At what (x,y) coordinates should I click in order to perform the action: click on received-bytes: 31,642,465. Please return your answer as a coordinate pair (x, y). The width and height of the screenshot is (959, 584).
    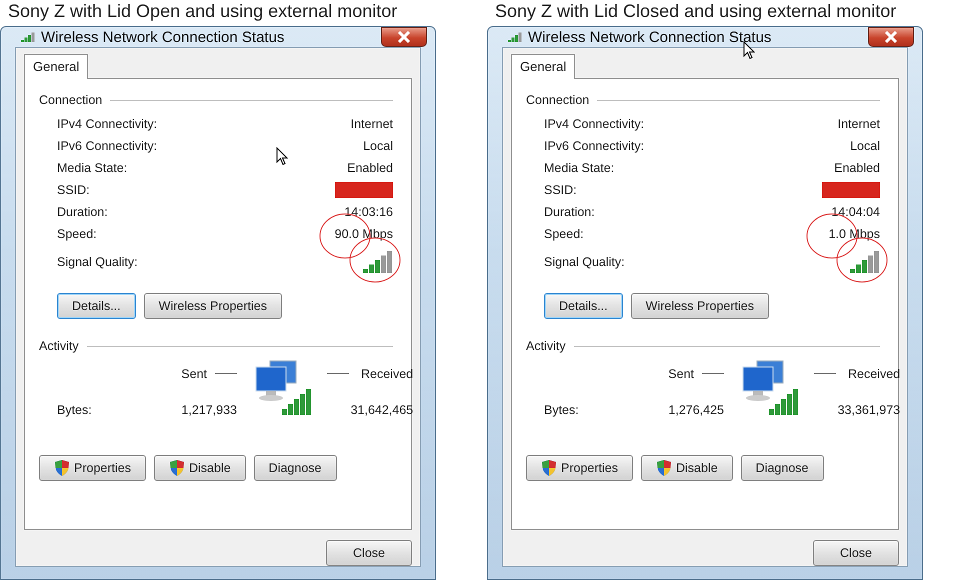
    Looking at the image, I should click on (382, 410).